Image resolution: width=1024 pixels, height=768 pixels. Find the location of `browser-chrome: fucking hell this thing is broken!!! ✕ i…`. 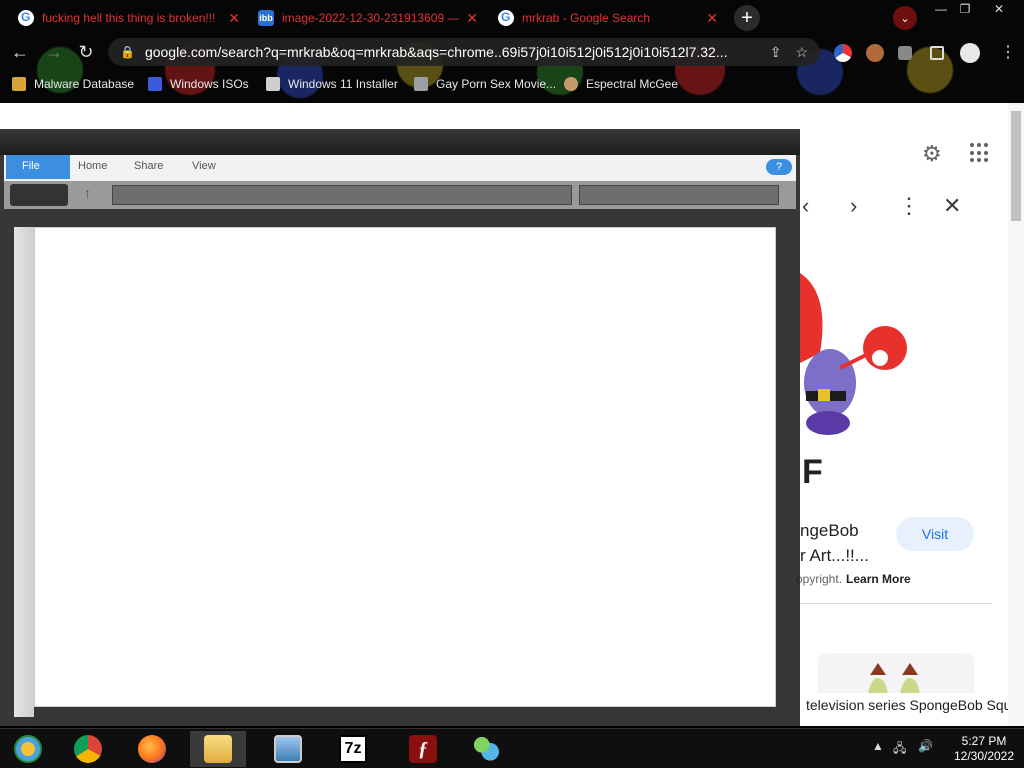

browser-chrome: fucking hell this thing is broken!!! ✕ i… is located at coordinates (512, 51).